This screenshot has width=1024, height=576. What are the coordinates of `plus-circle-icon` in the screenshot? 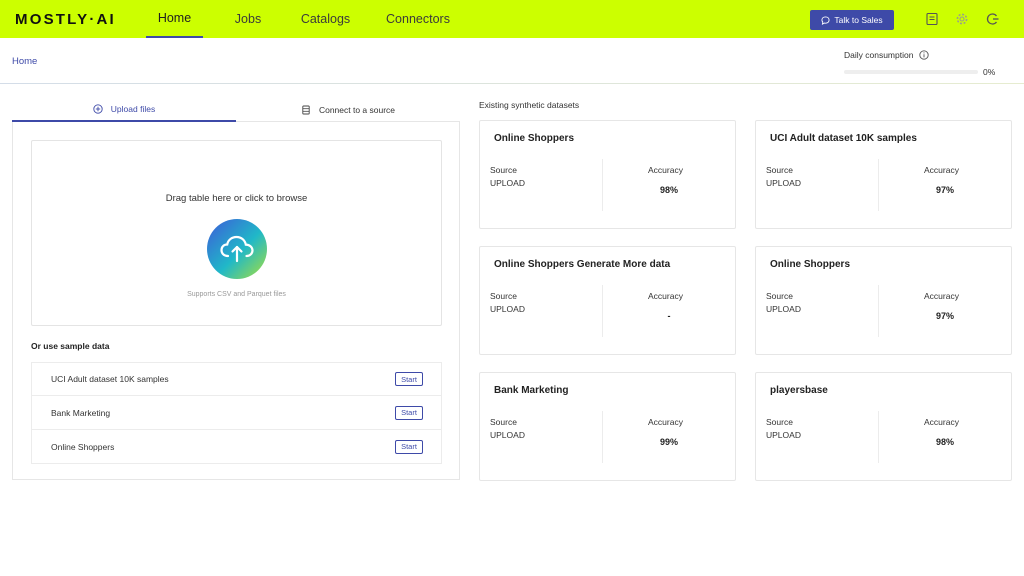 It's located at (98, 109).